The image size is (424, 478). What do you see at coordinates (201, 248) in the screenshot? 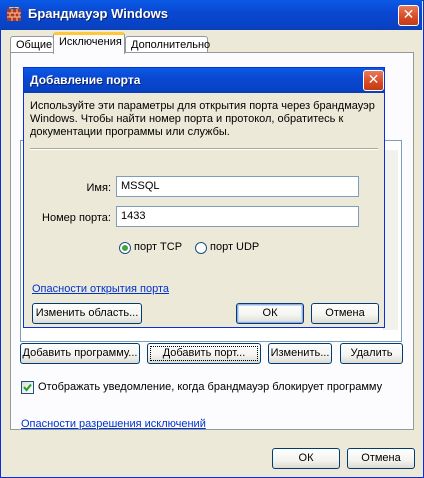
I see `udp-radio` at bounding box center [201, 248].